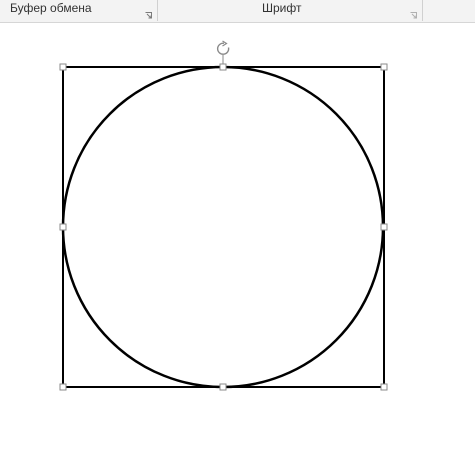 The width and height of the screenshot is (475, 451). What do you see at coordinates (413, 15) in the screenshot?
I see `font-dialog-launcher-icon` at bounding box center [413, 15].